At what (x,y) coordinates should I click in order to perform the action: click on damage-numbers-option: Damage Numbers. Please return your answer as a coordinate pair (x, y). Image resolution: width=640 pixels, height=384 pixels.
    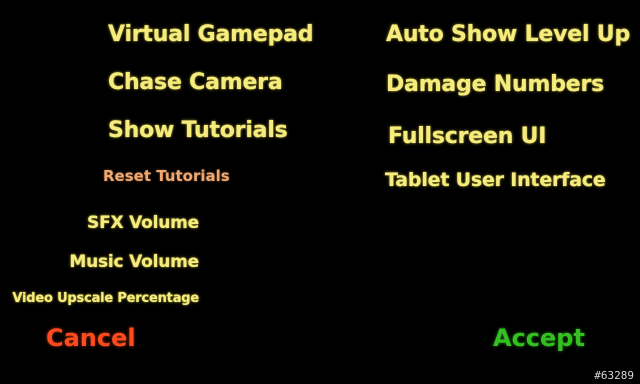
    Looking at the image, I should click on (495, 84).